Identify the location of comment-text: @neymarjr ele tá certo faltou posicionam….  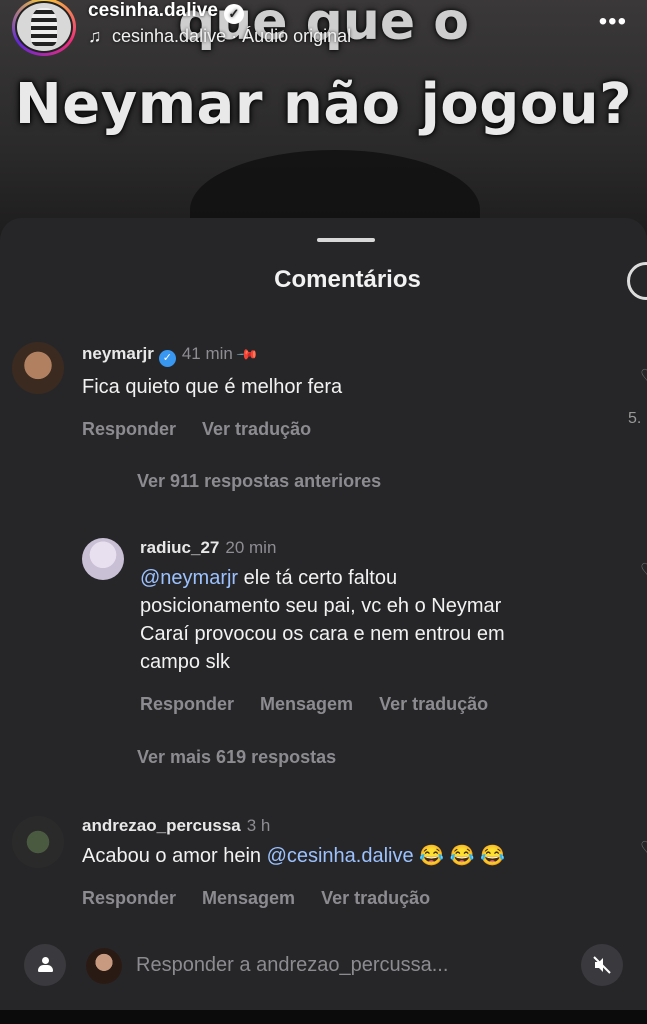
(327, 620).